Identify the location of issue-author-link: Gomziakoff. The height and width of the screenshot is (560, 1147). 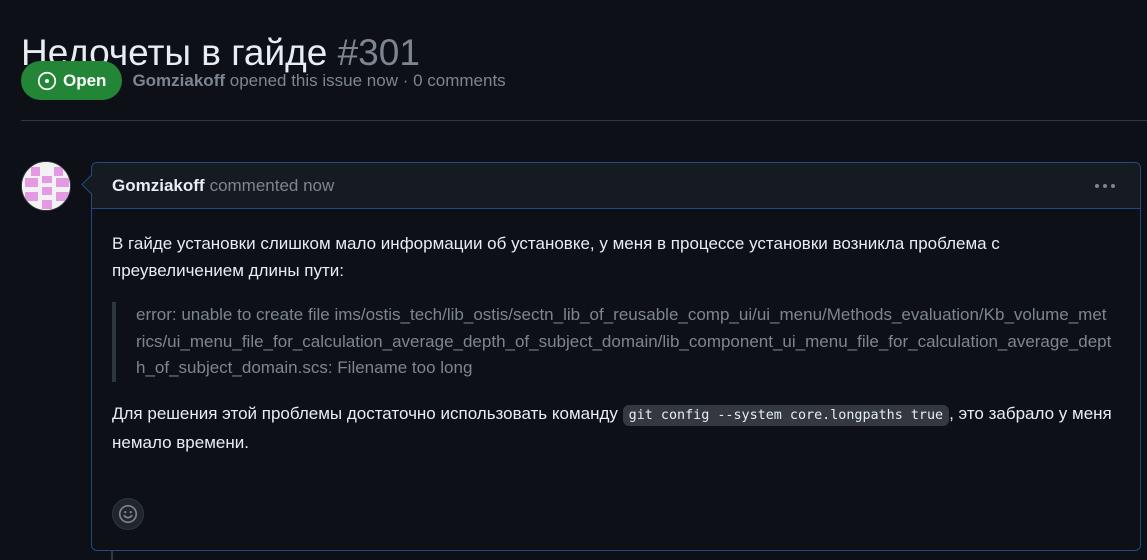
(178, 80).